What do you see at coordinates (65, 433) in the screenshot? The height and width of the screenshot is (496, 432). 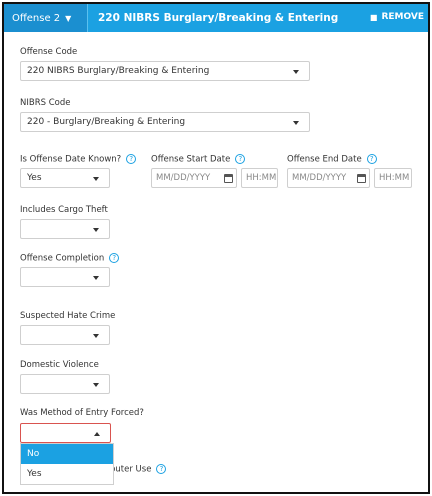 I see `method-of-entry-select` at bounding box center [65, 433].